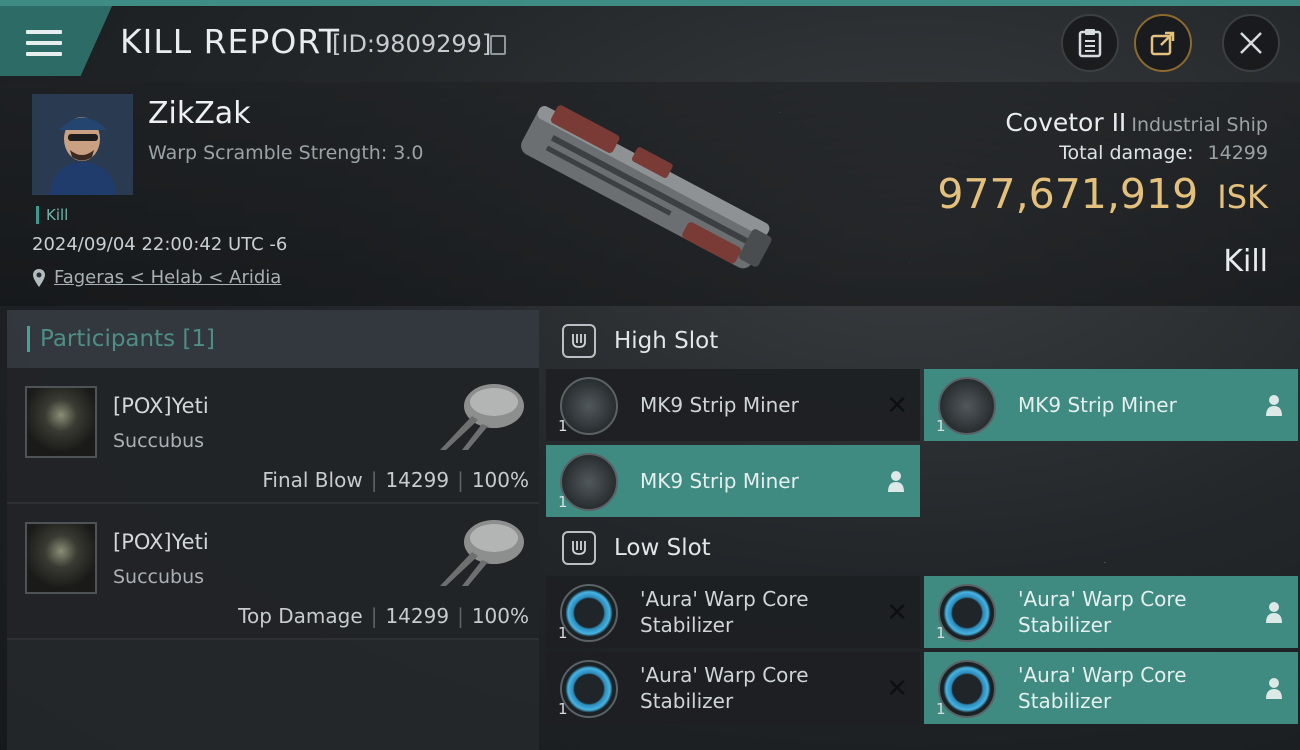 The width and height of the screenshot is (1300, 750). Describe the element at coordinates (273, 339) in the screenshot. I see `participants-header: Participants [1]` at that location.